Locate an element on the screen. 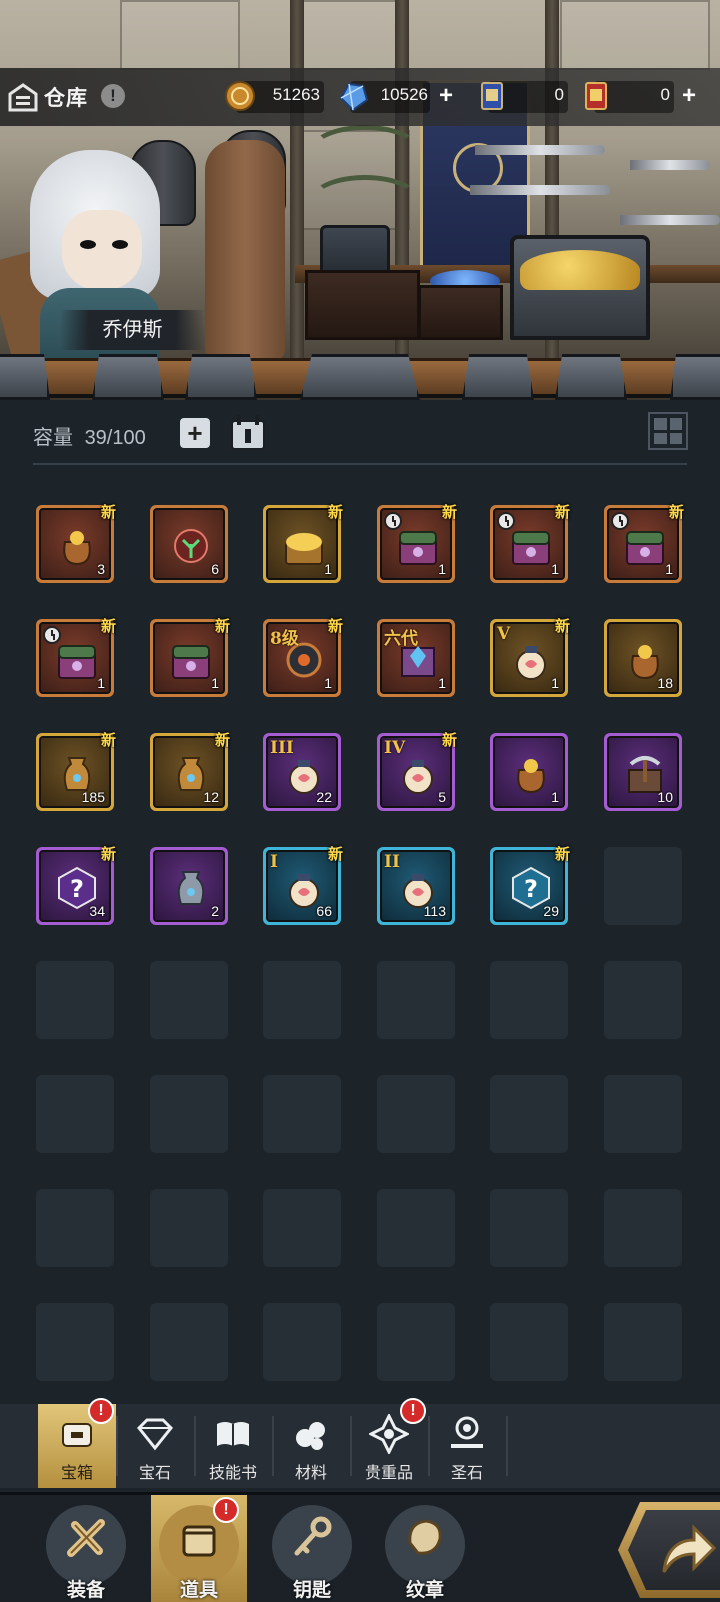 The image size is (720, 1602). tab-book: 技能书 is located at coordinates (233, 1446).